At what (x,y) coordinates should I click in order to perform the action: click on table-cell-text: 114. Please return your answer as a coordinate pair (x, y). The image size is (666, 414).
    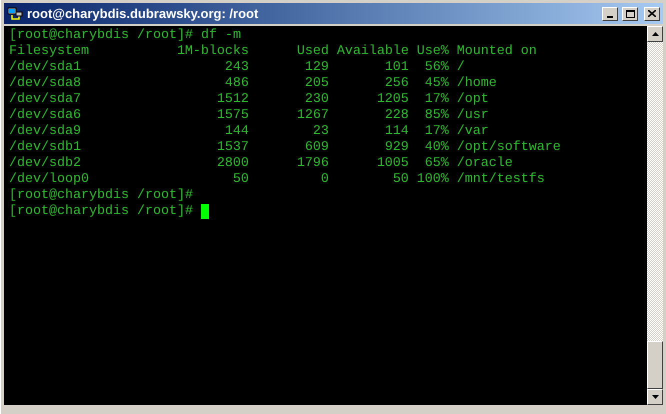
    Looking at the image, I should click on (396, 132).